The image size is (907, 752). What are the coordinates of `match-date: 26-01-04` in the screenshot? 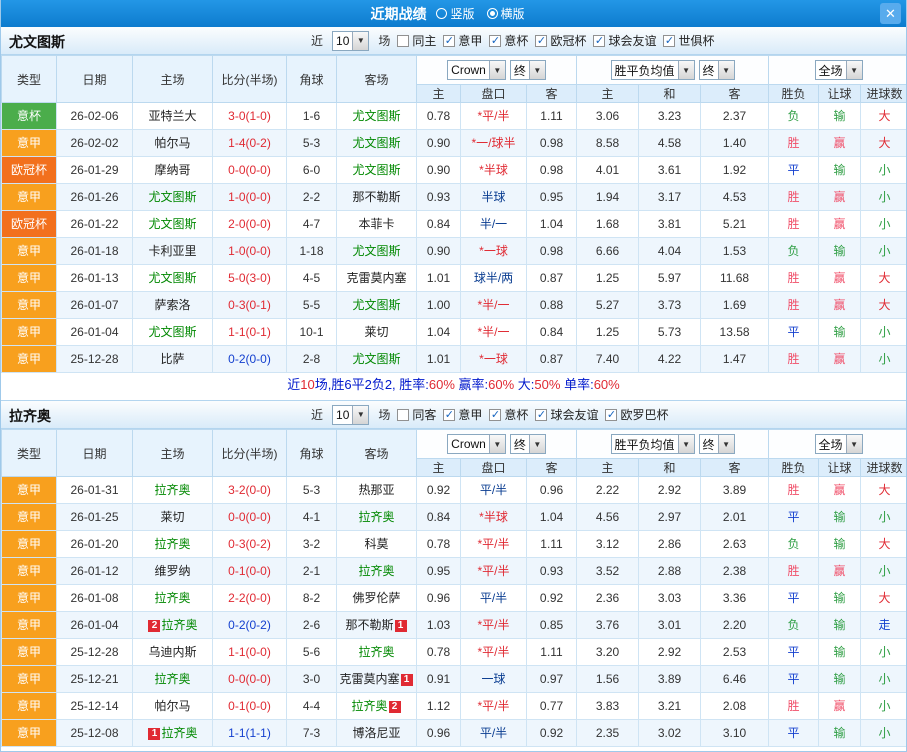 It's located at (94, 332).